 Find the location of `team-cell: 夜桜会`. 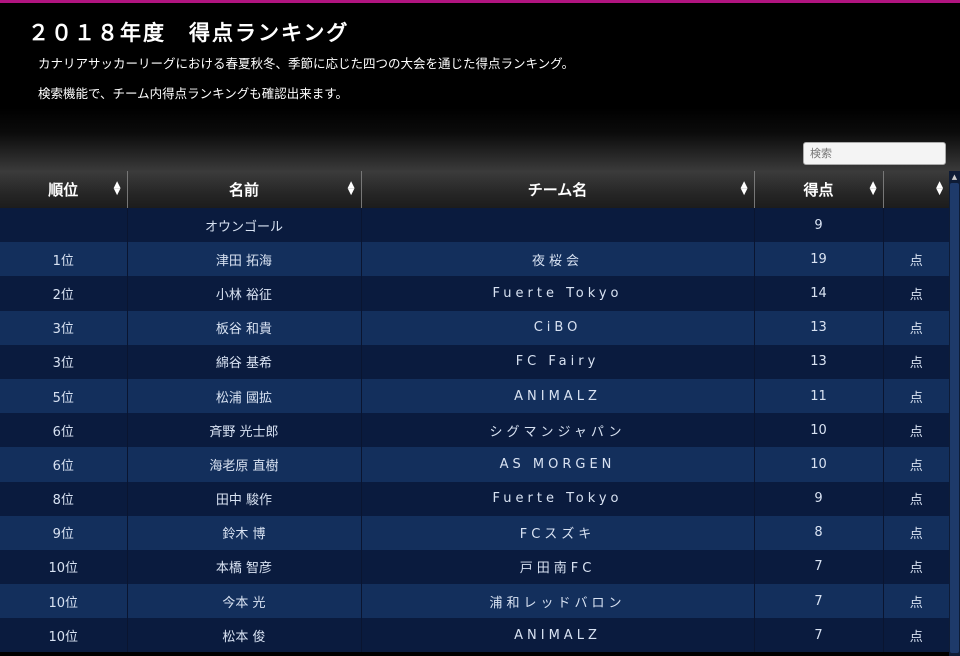

team-cell: 夜桜会 is located at coordinates (558, 259).